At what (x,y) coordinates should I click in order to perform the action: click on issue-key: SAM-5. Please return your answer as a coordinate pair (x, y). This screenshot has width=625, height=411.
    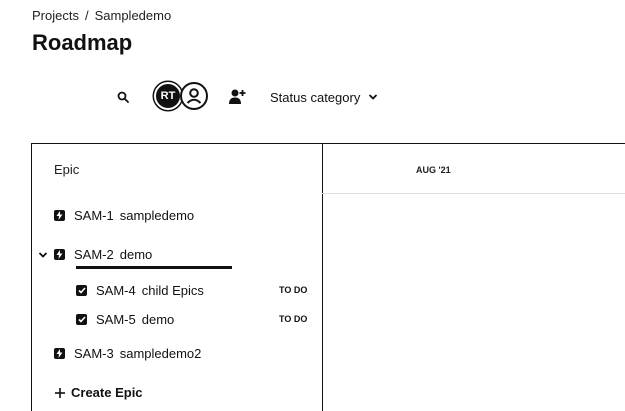
    Looking at the image, I should click on (116, 319).